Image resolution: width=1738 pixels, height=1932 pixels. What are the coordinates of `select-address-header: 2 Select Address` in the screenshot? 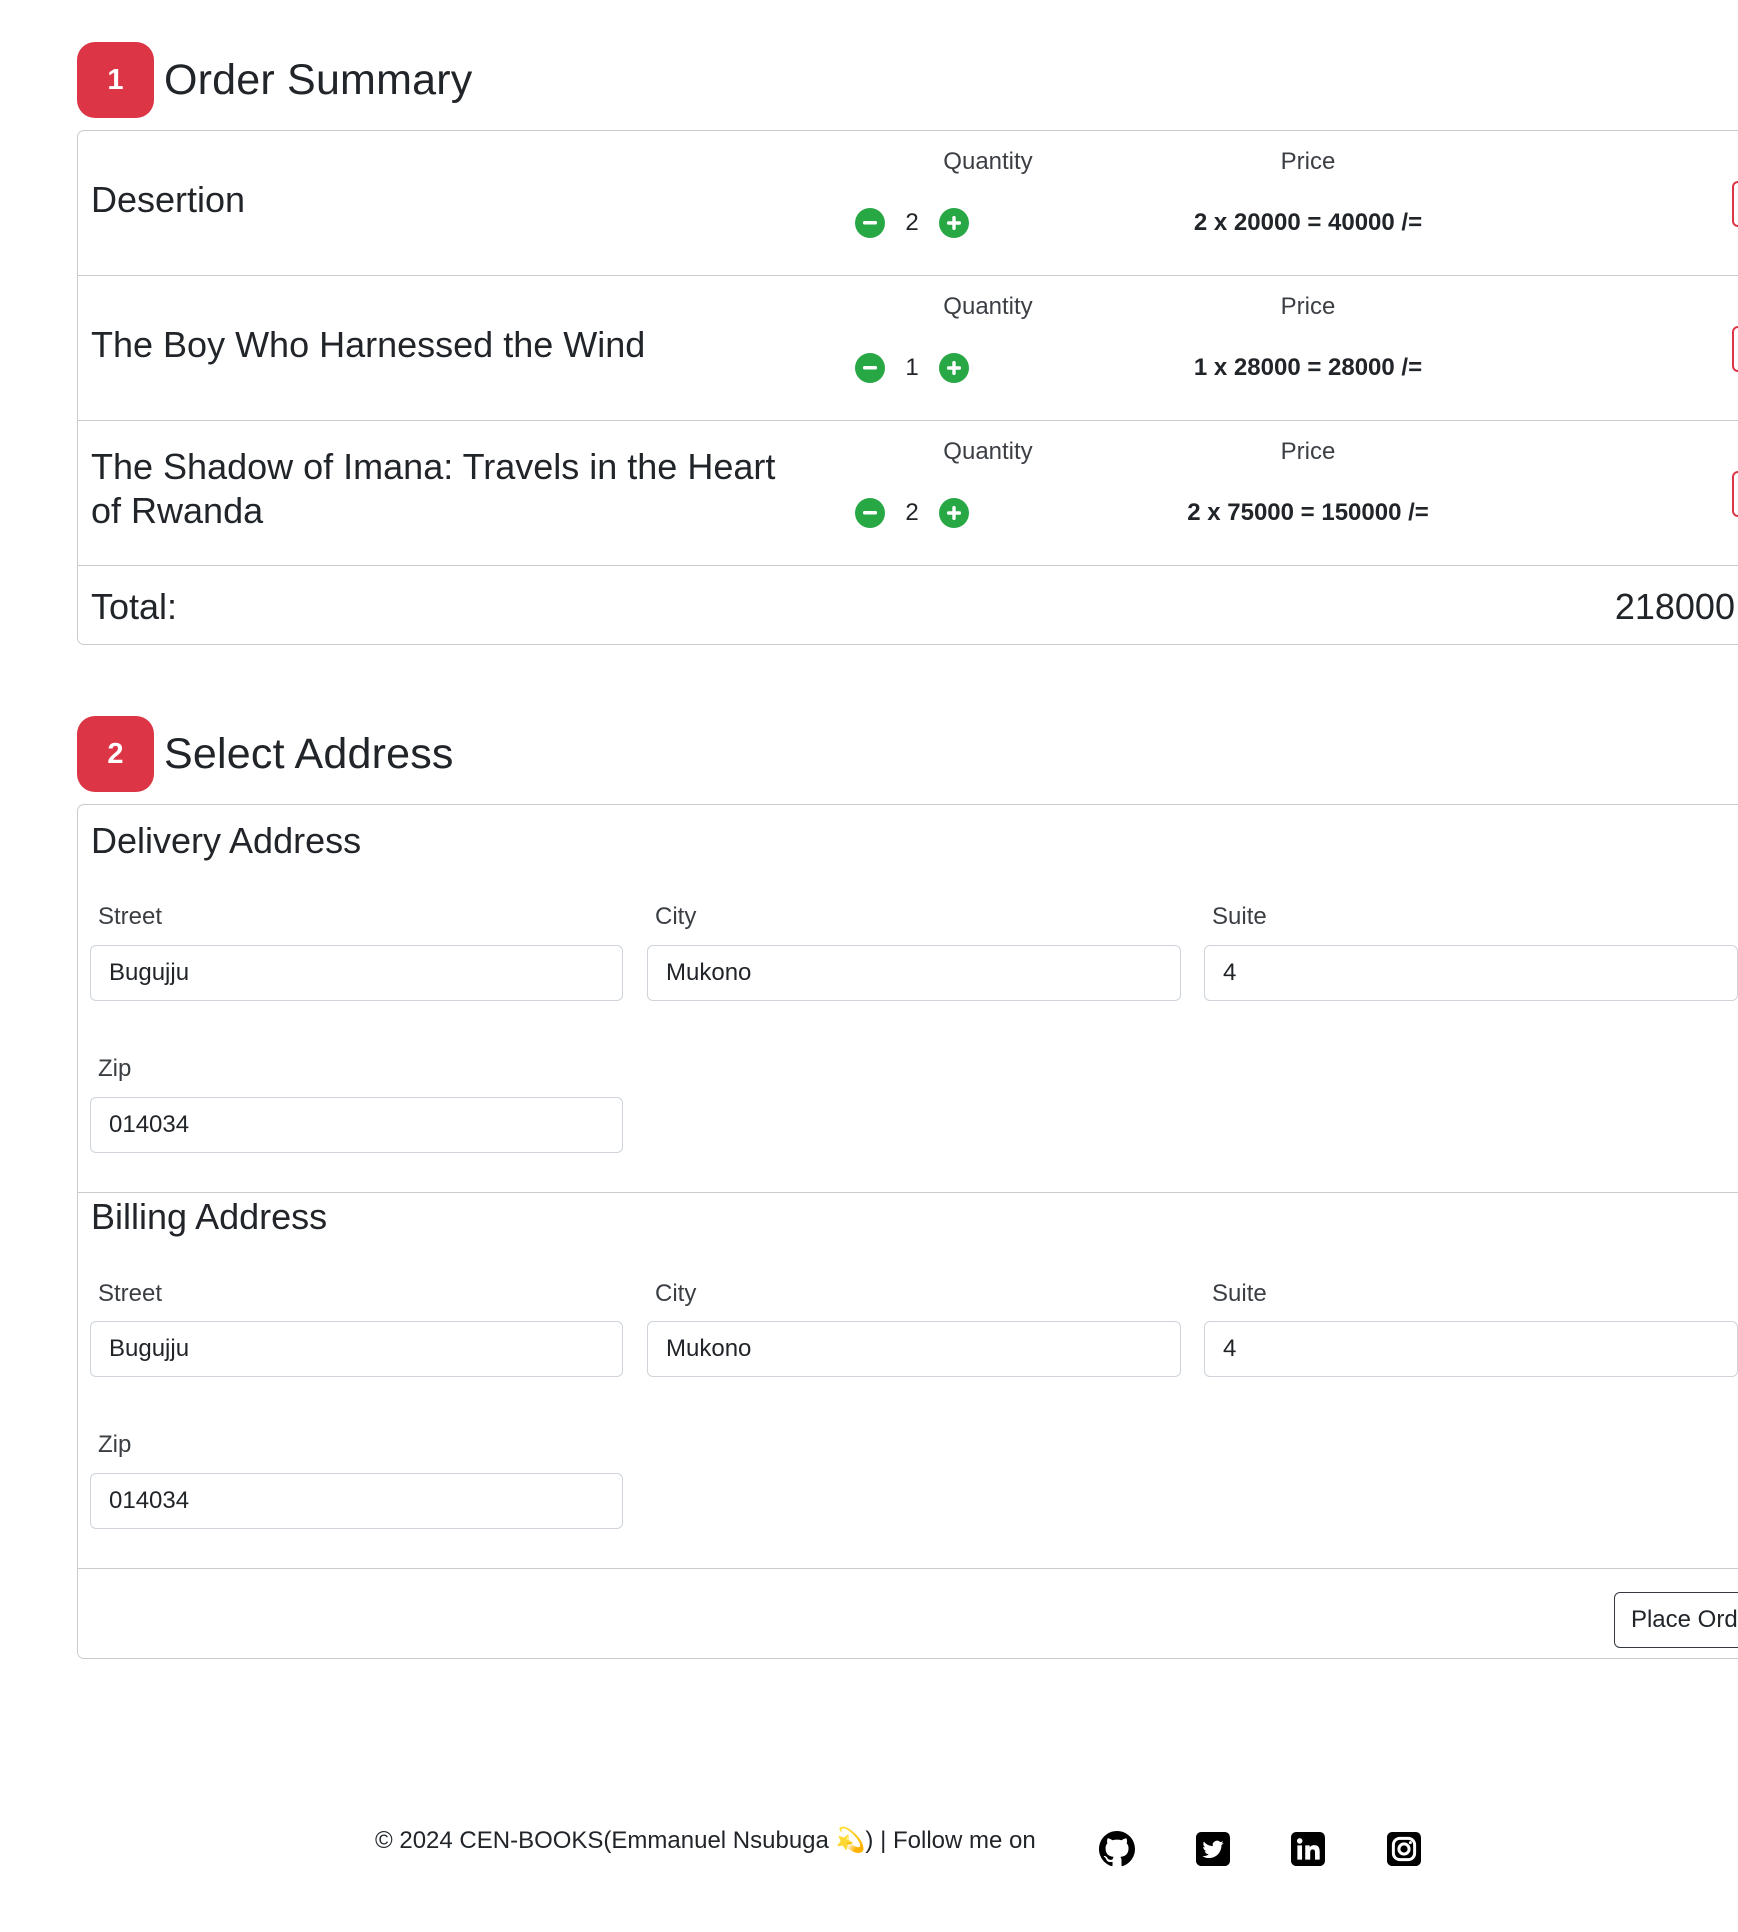 It's located at (265, 754).